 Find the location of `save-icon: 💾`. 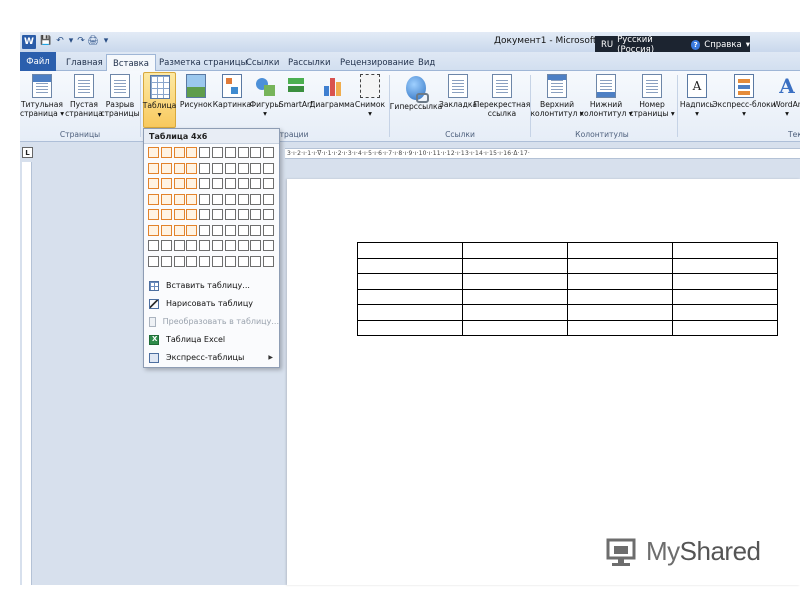

save-icon: 💾 is located at coordinates (46, 41).